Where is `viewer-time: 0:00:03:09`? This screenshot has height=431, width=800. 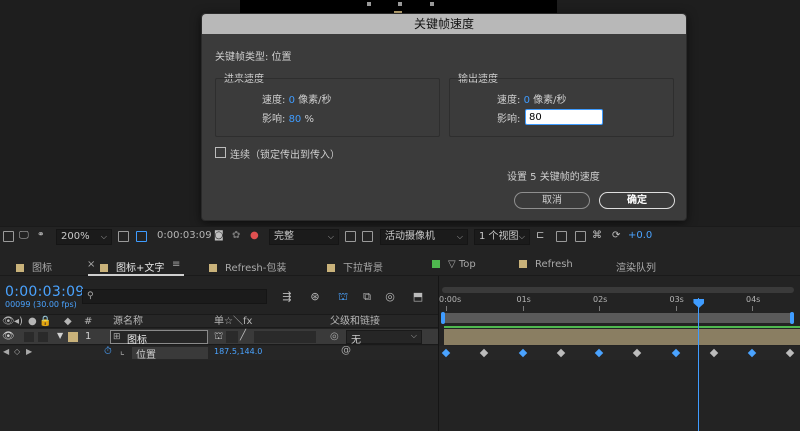
viewer-time: 0:00:03:09 is located at coordinates (184, 235).